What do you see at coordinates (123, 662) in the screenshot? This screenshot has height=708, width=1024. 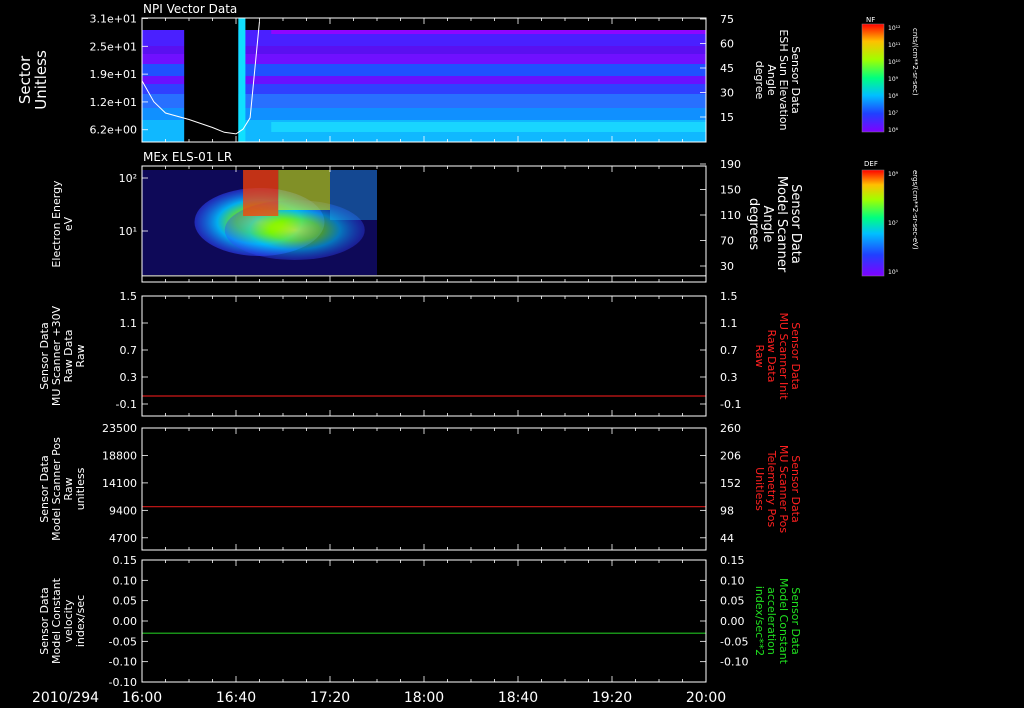 I see `panel-4-ytick-label: -0.10` at bounding box center [123, 662].